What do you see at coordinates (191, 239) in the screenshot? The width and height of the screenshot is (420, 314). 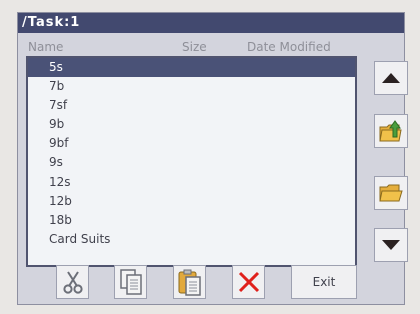 I see `file-list-item-card-suits: Card Suits` at bounding box center [191, 239].